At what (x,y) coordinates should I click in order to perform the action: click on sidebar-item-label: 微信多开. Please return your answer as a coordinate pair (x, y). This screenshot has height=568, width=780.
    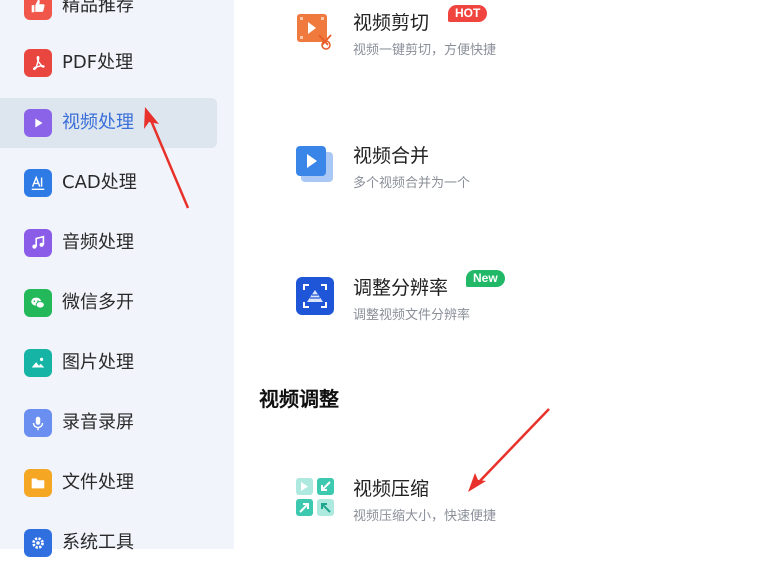
    Looking at the image, I should click on (98, 302).